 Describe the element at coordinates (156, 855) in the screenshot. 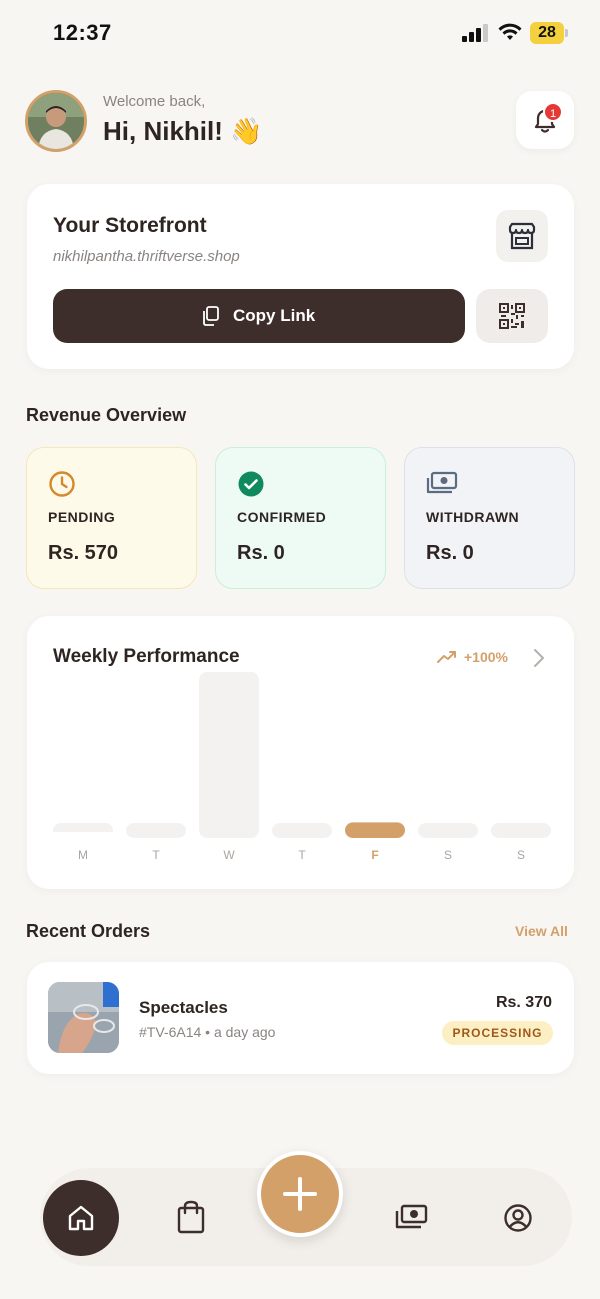

I see `chart-day-label-1: T` at that location.